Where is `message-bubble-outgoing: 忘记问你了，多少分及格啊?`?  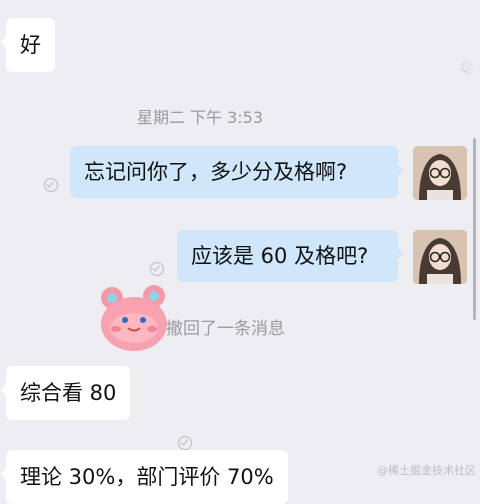 message-bubble-outgoing: 忘记问你了，多少分及格啊? is located at coordinates (237, 172).